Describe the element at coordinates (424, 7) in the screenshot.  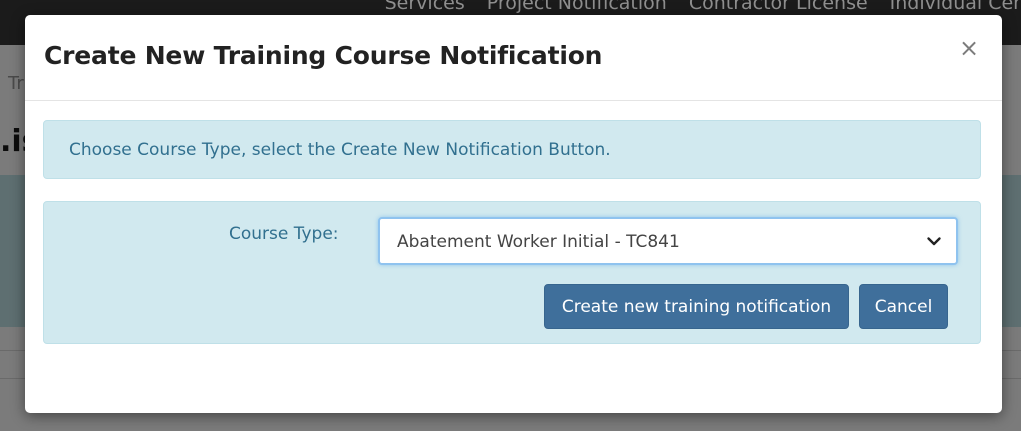
I see `nav-link-services: Services` at that location.